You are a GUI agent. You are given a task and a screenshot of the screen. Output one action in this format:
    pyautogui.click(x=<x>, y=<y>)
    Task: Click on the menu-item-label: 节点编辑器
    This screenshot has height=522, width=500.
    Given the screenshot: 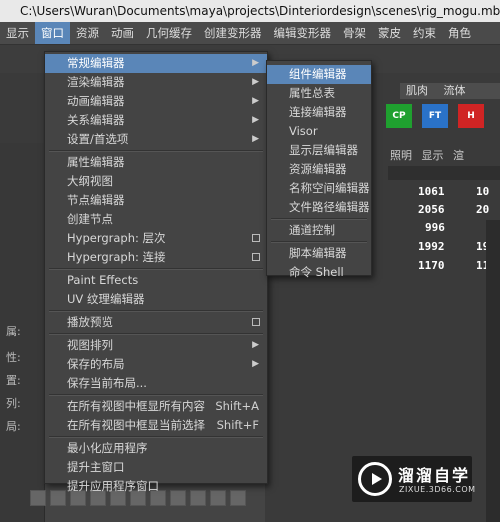 What is the action you would take?
    pyautogui.click(x=96, y=200)
    